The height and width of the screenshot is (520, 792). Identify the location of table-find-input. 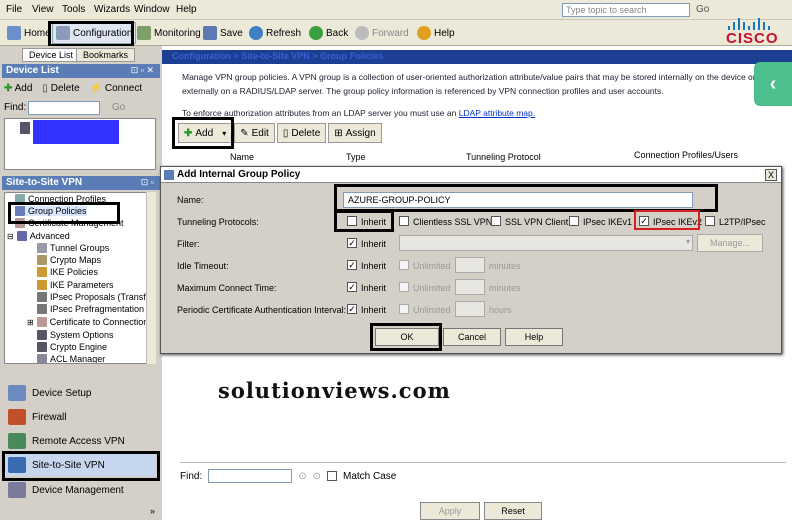
(250, 476).